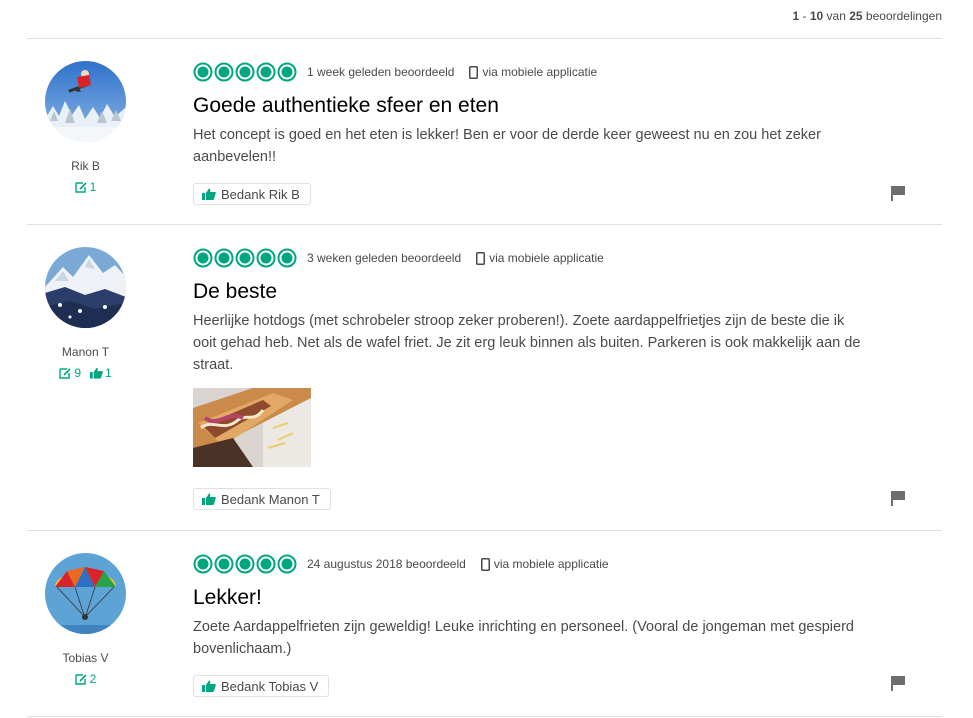  What do you see at coordinates (85, 658) in the screenshot?
I see `username: Tobias V` at bounding box center [85, 658].